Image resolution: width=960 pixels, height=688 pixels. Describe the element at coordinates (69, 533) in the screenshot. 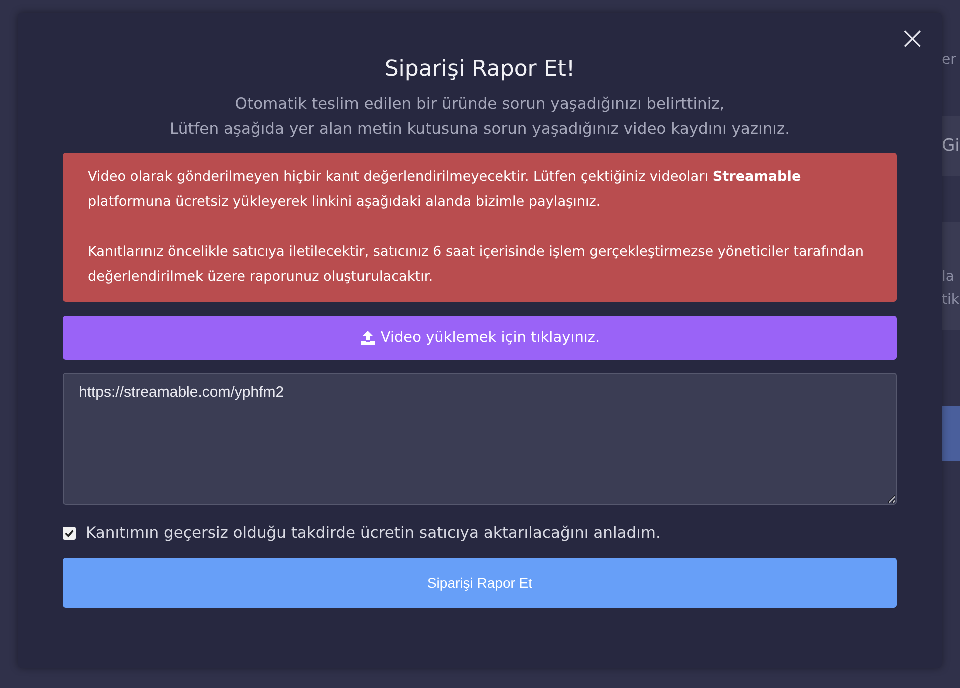

I see `agreement-checkbox` at that location.